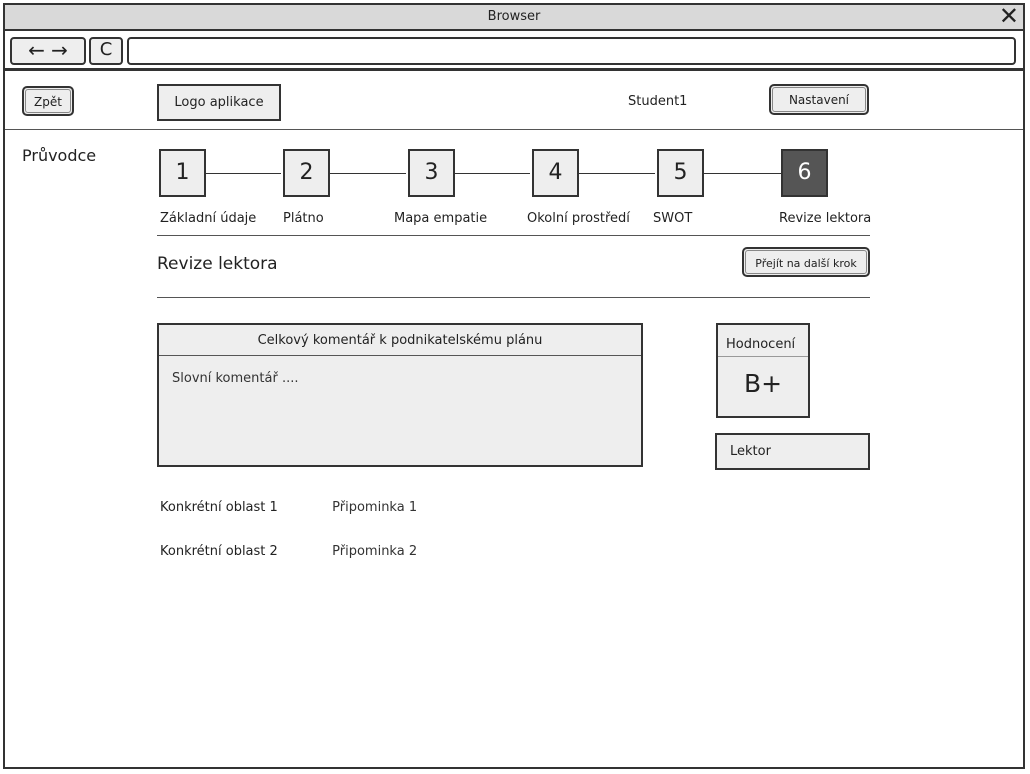  Describe the element at coordinates (208, 218) in the screenshot. I see `step-1-label: Základní údaje` at that location.